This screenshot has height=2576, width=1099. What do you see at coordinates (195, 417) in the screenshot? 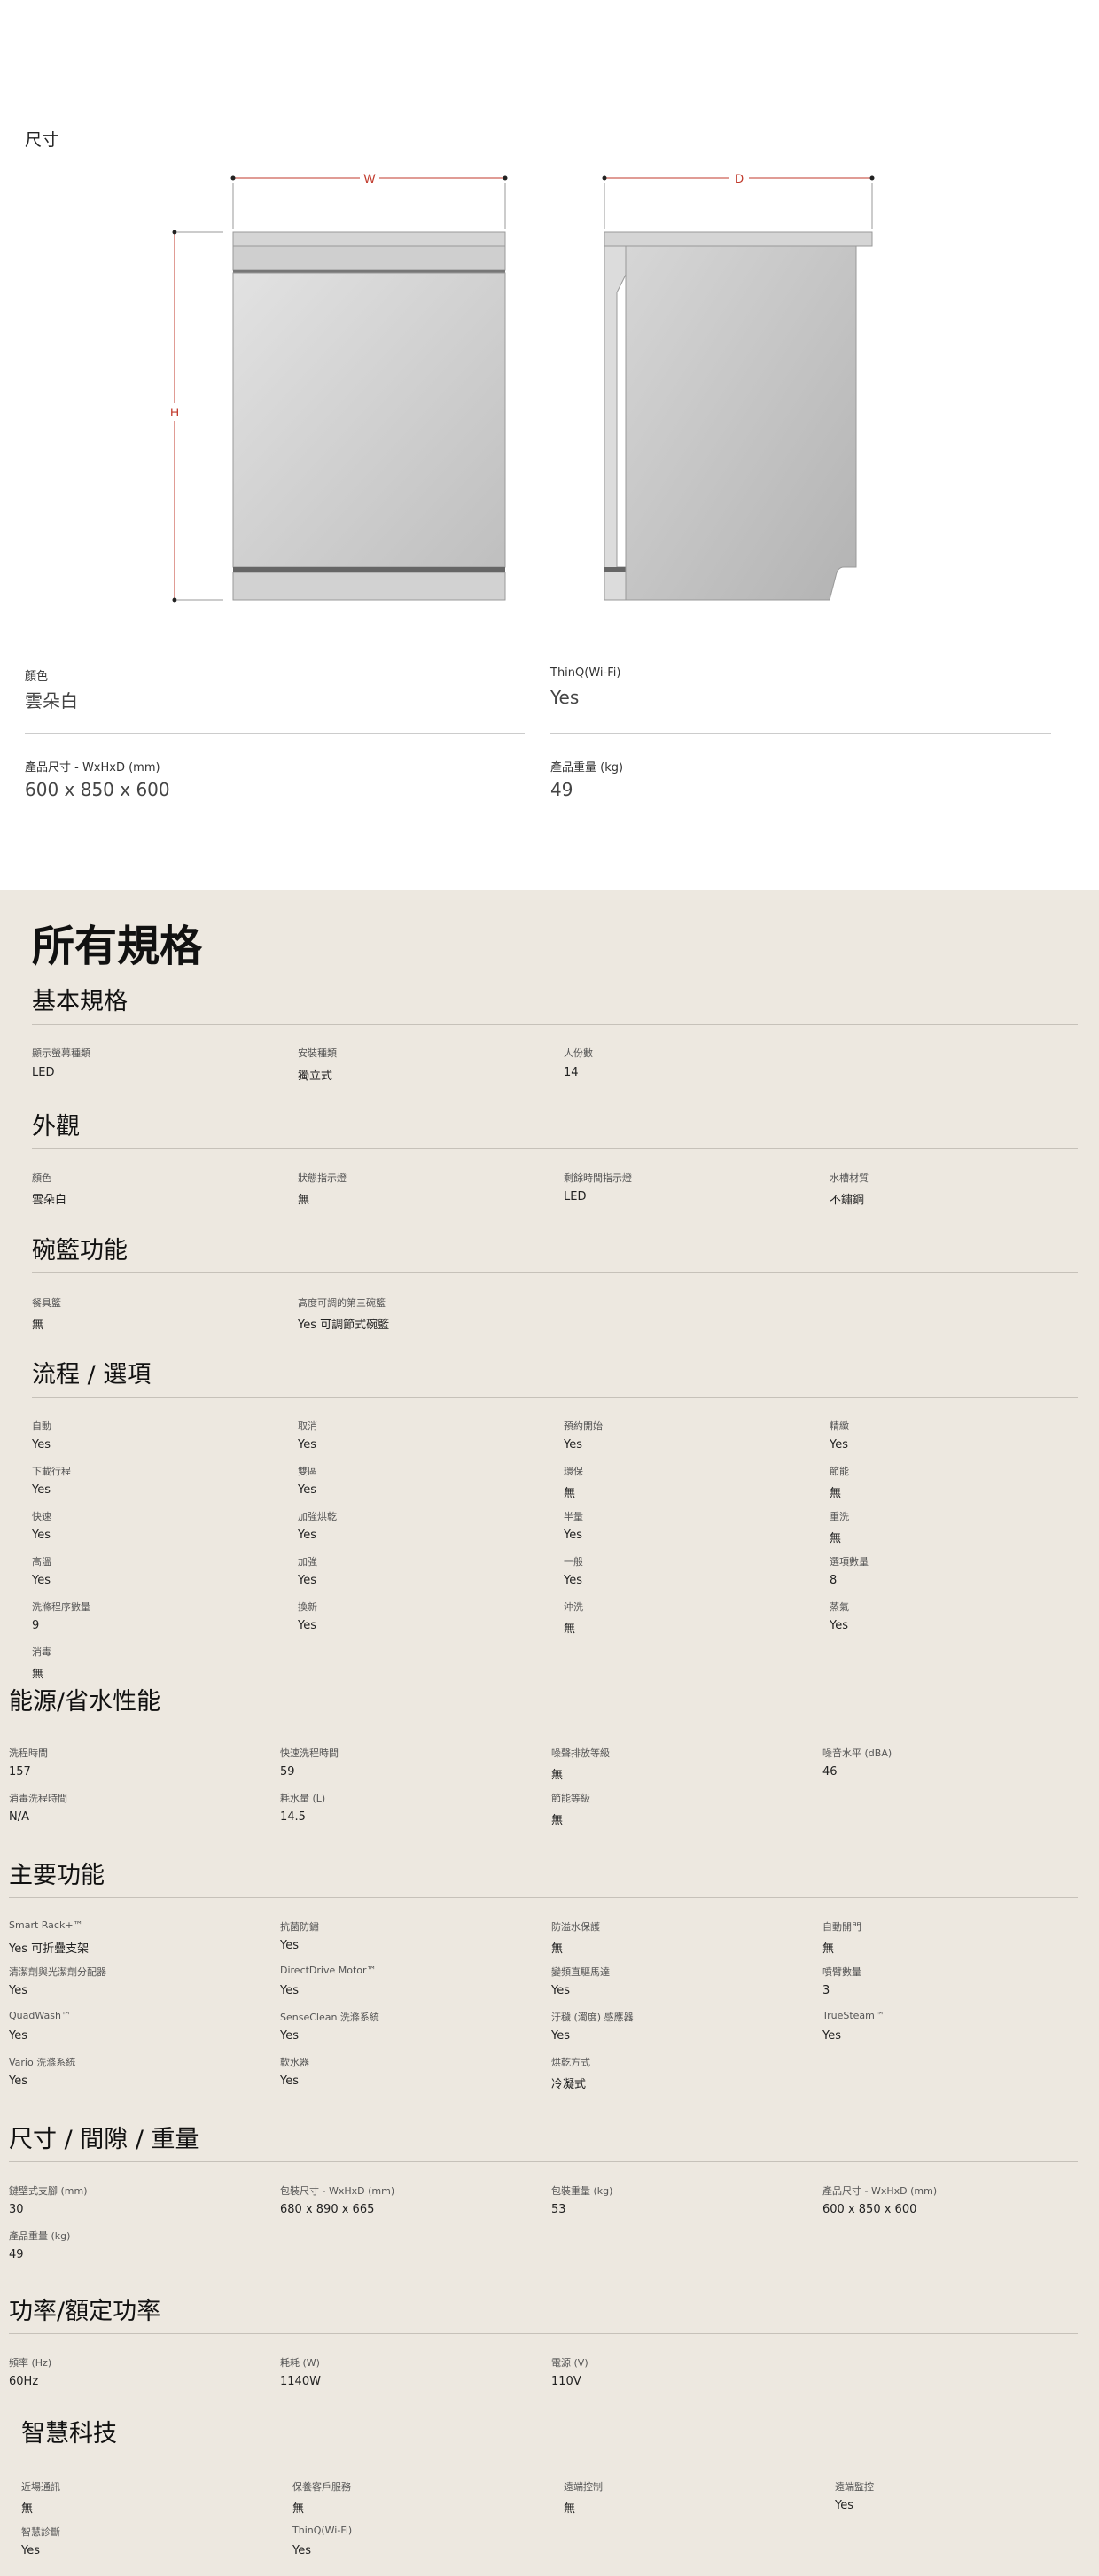
I see `height-dimension-line: H` at bounding box center [195, 417].